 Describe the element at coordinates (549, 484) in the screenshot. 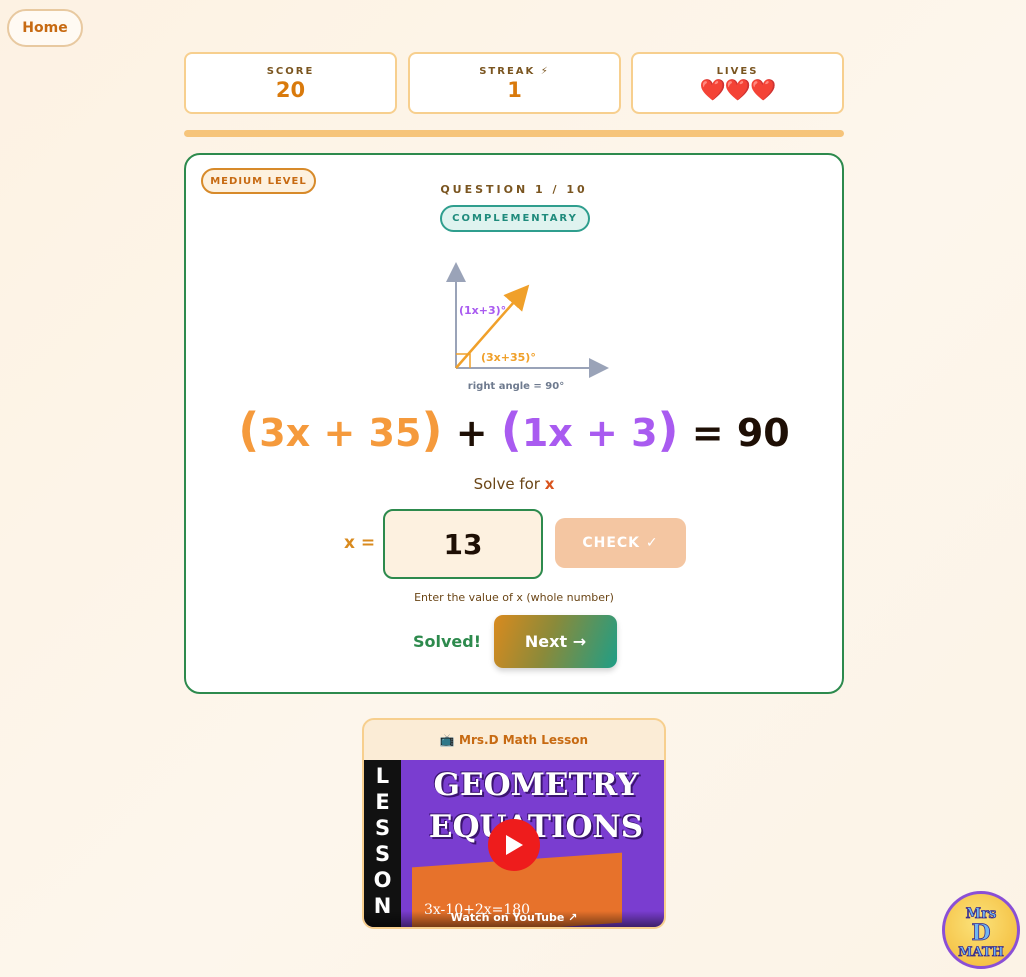

I see `solve-variable: x` at that location.